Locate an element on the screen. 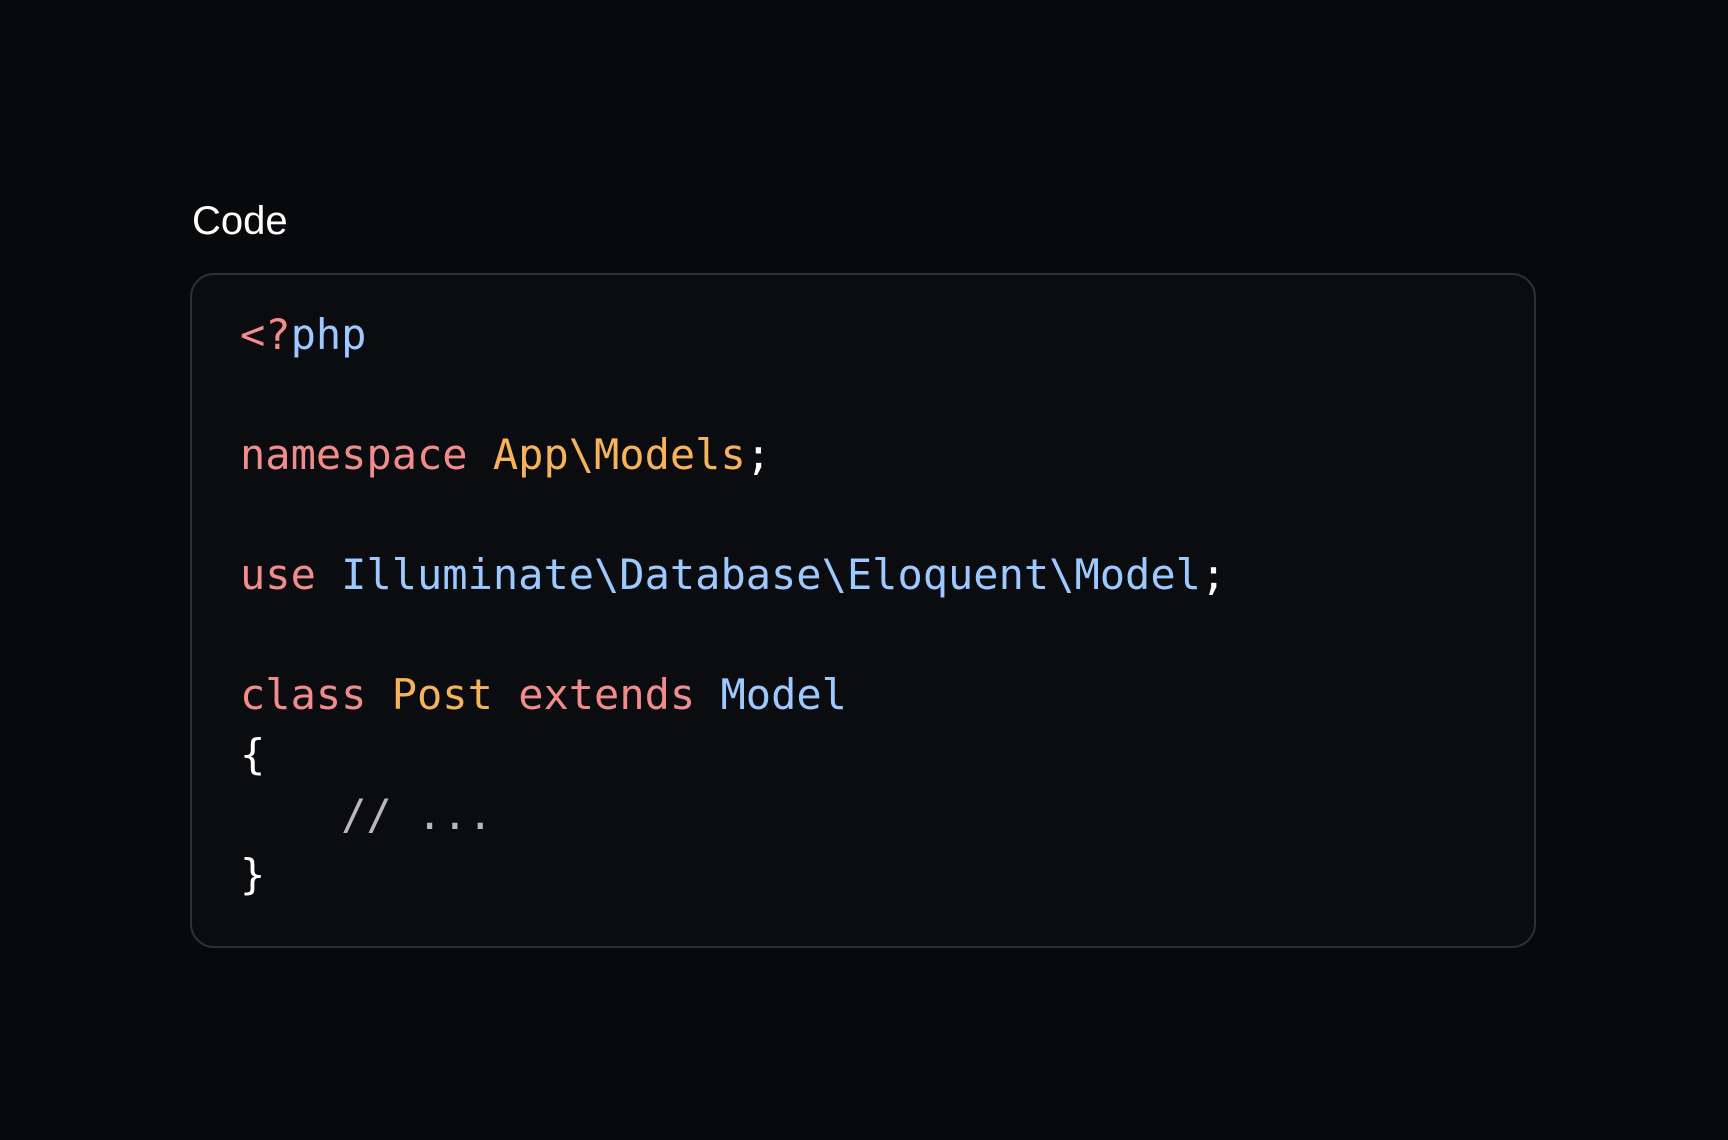 Image resolution: width=1728 pixels, height=1140 pixels. class-name-token: Post is located at coordinates (442, 694).